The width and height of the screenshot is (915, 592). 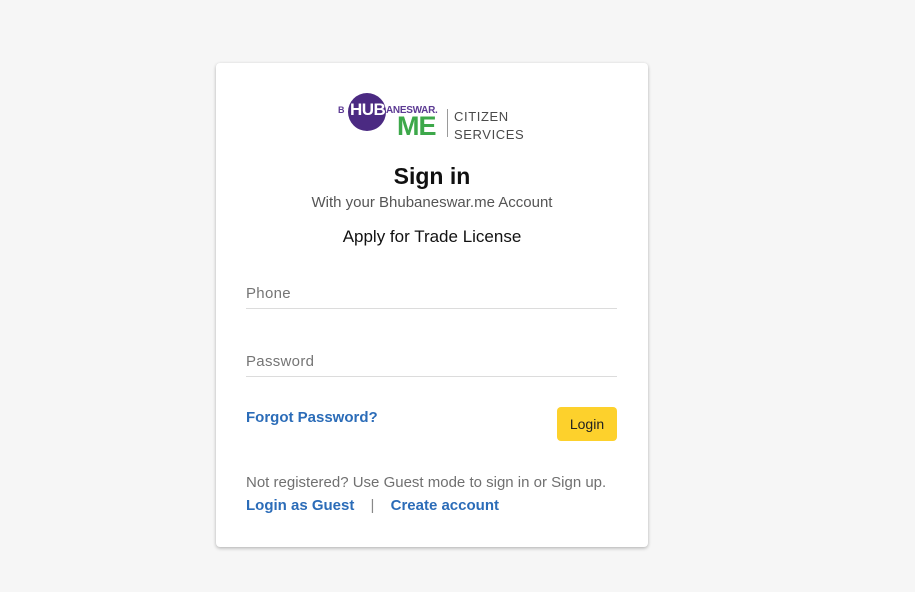 I want to click on page-subtitle: With your Bhubaneswar.me Account, so click(x=432, y=202).